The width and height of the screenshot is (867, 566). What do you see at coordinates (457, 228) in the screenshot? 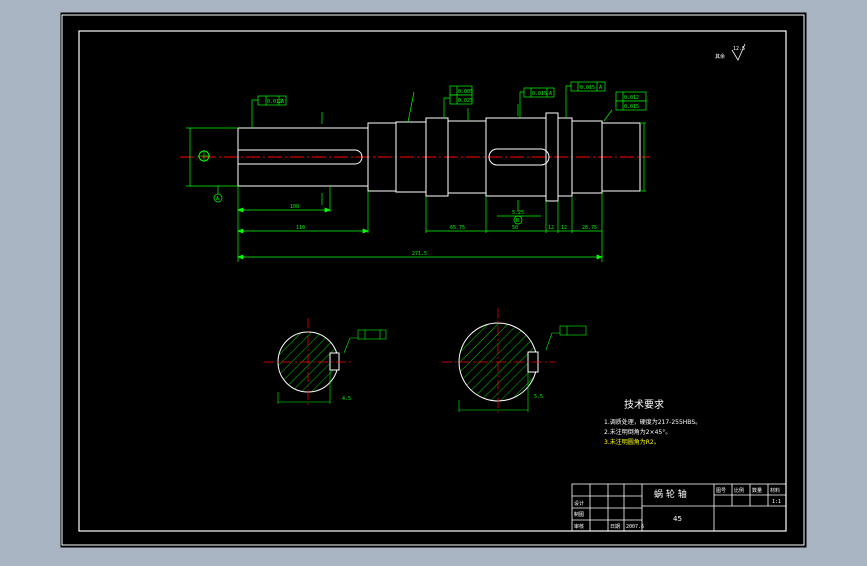
I see `dim-65-75: 65.75` at bounding box center [457, 228].